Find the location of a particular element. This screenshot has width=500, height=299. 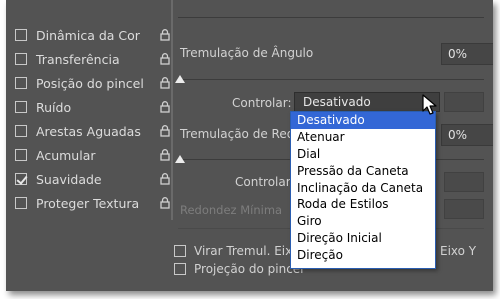

sidebar-item-label: Arestas Aguadas is located at coordinates (88, 131).